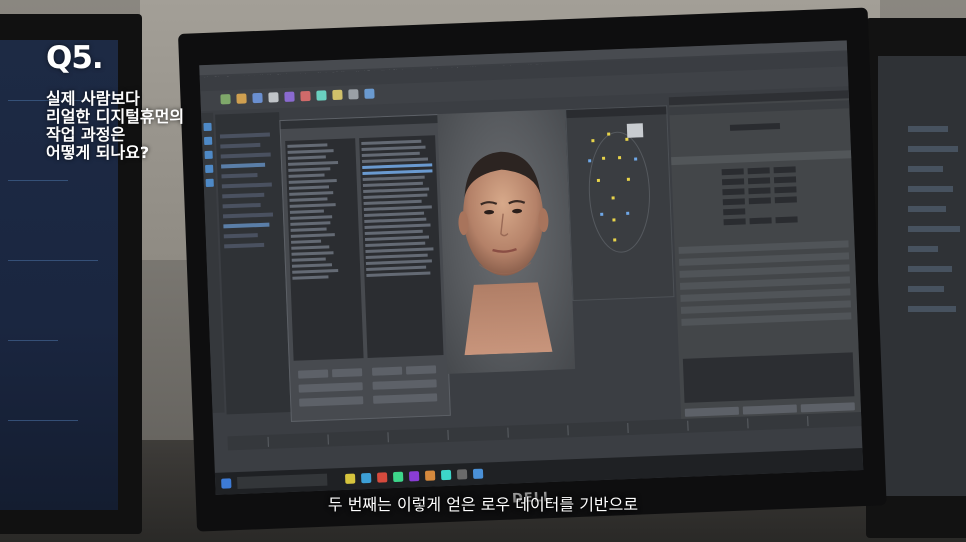 The height and width of the screenshot is (542, 966). I want to click on video-subtitle: 두 번째는 이렇게 얻은 로우 데이터를 기반으로, so click(483, 504).